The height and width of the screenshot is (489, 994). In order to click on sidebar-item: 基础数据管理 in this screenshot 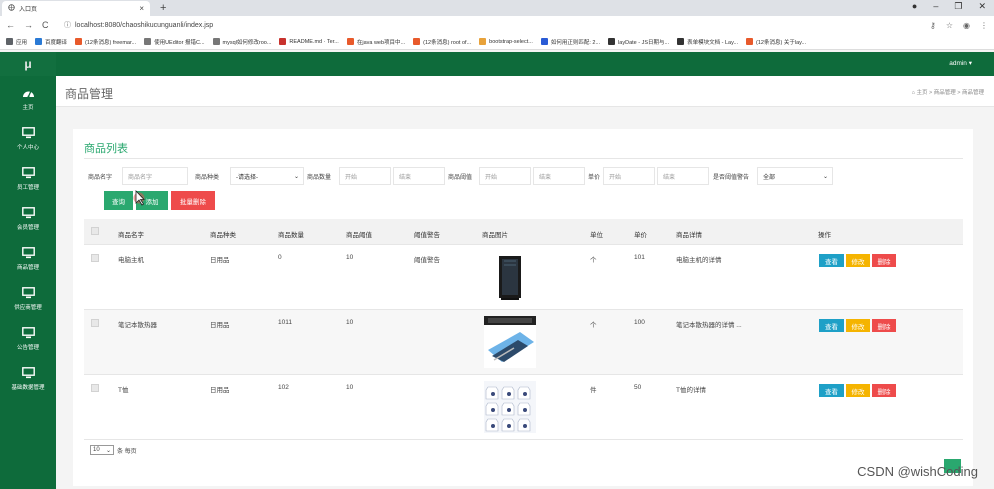, I will do `click(28, 381)`.